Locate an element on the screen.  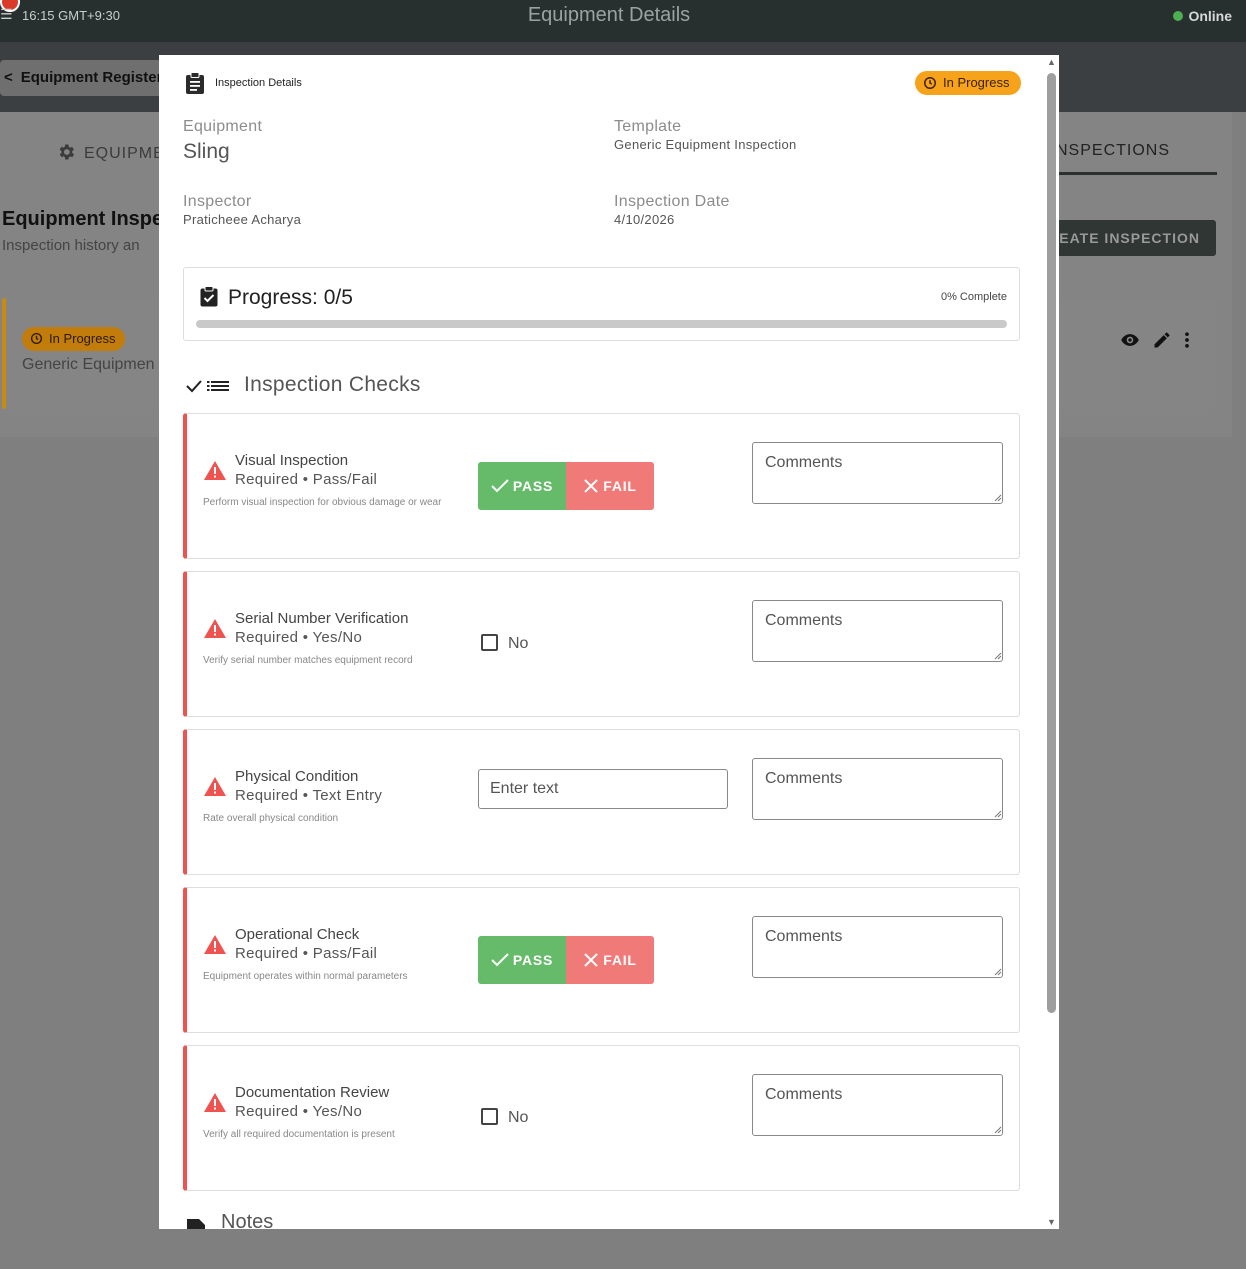
chevron-left-icon: < is located at coordinates (8, 77).